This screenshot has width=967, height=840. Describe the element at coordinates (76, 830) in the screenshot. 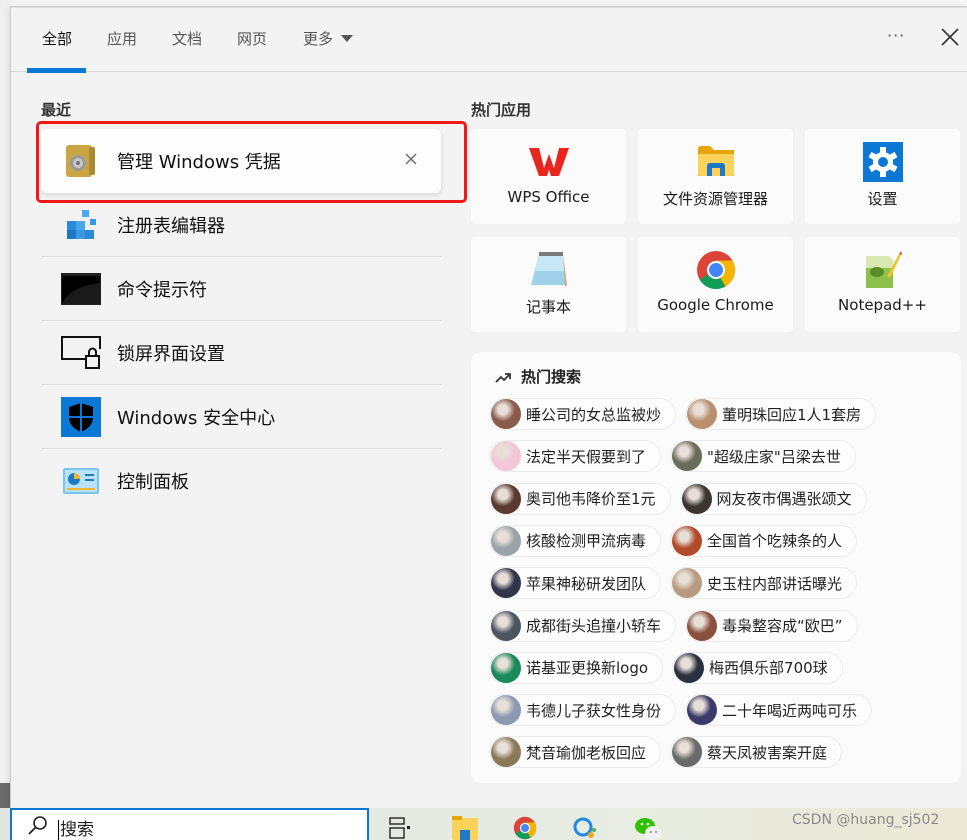

I see `search-placeholder: 搜索` at that location.